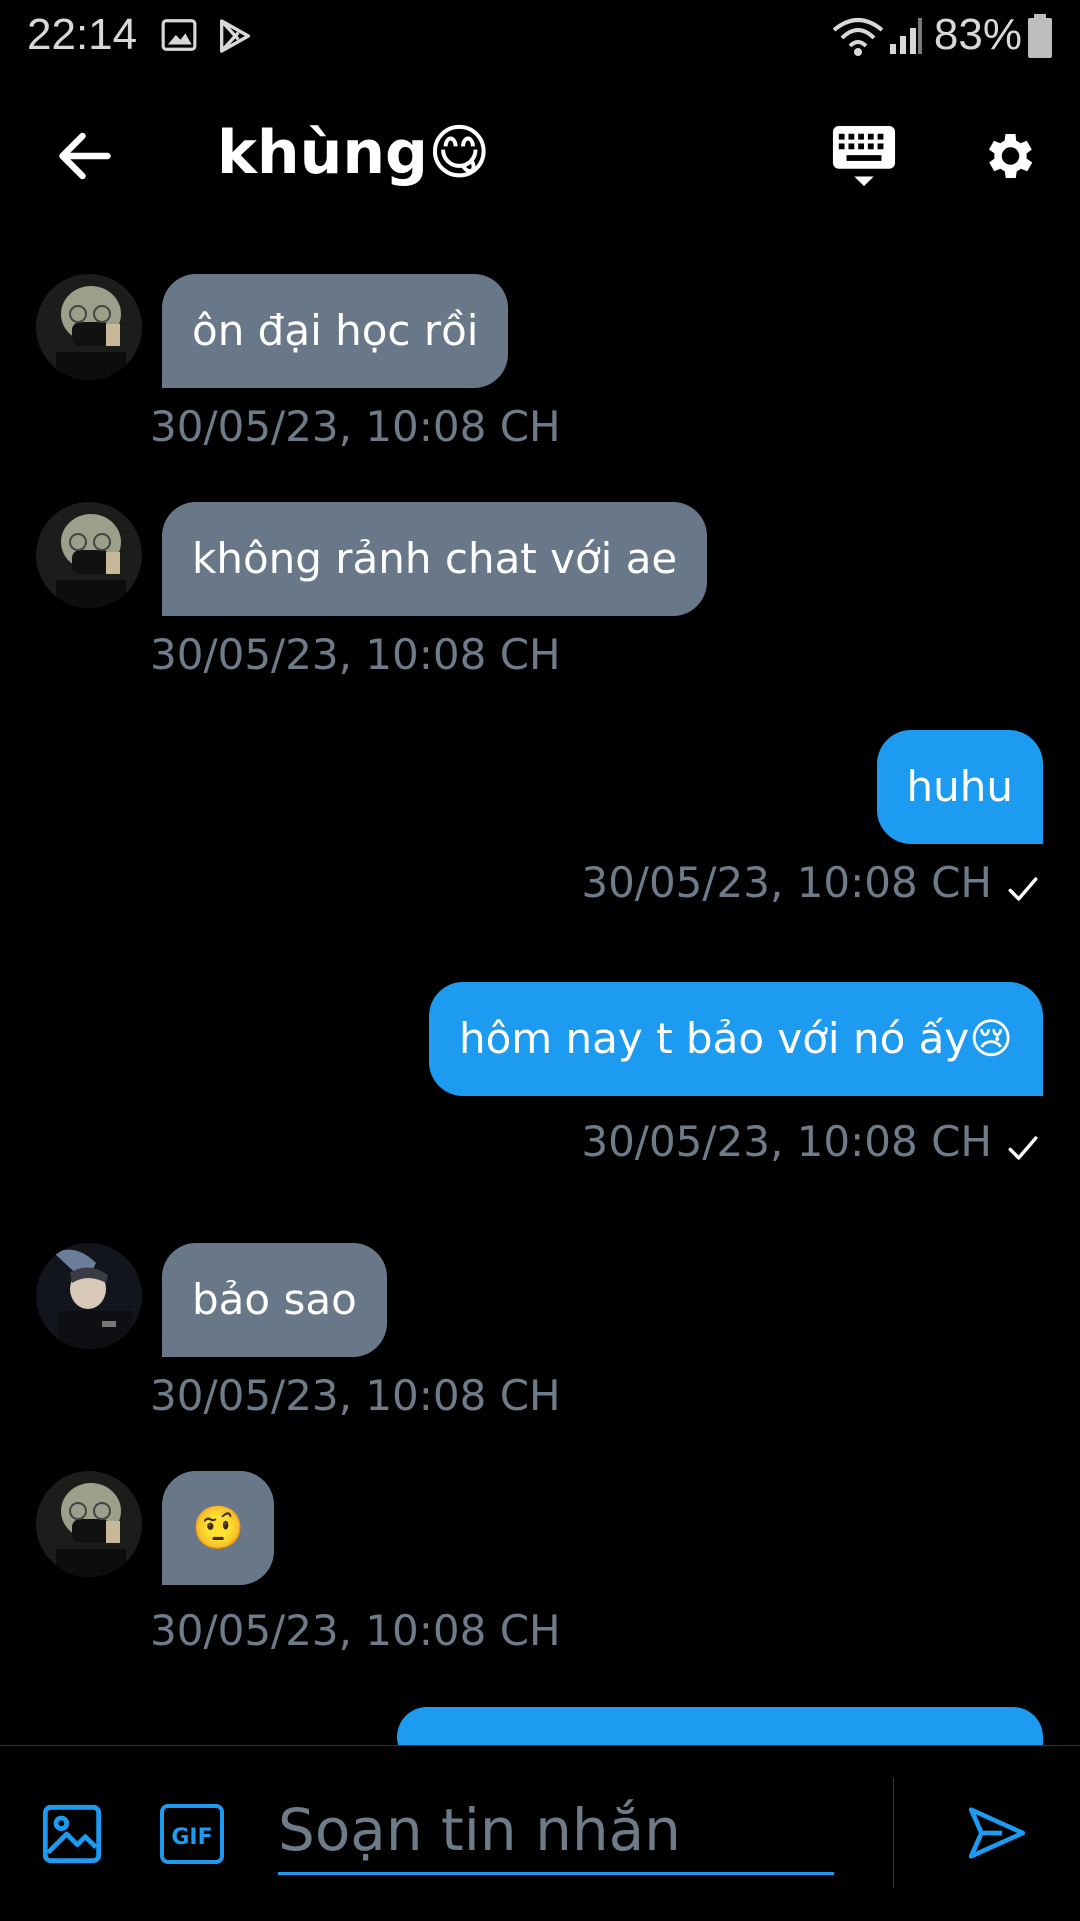 The height and width of the screenshot is (1921, 1080). What do you see at coordinates (82, 34) in the screenshot?
I see `status-time: 22:14` at bounding box center [82, 34].